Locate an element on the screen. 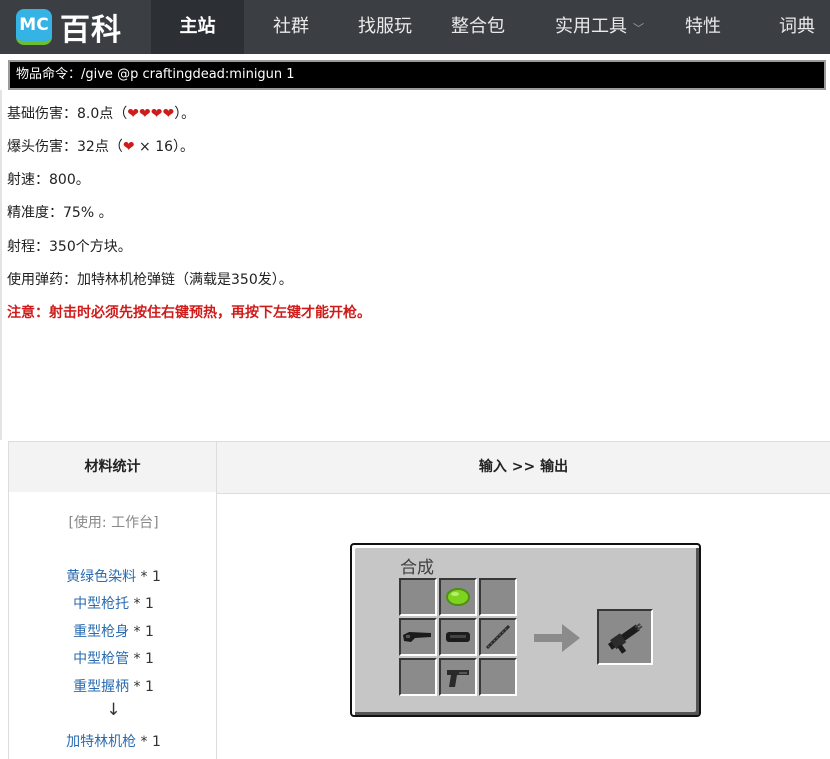  io-header: 输入 >> 输出 is located at coordinates (523, 467).